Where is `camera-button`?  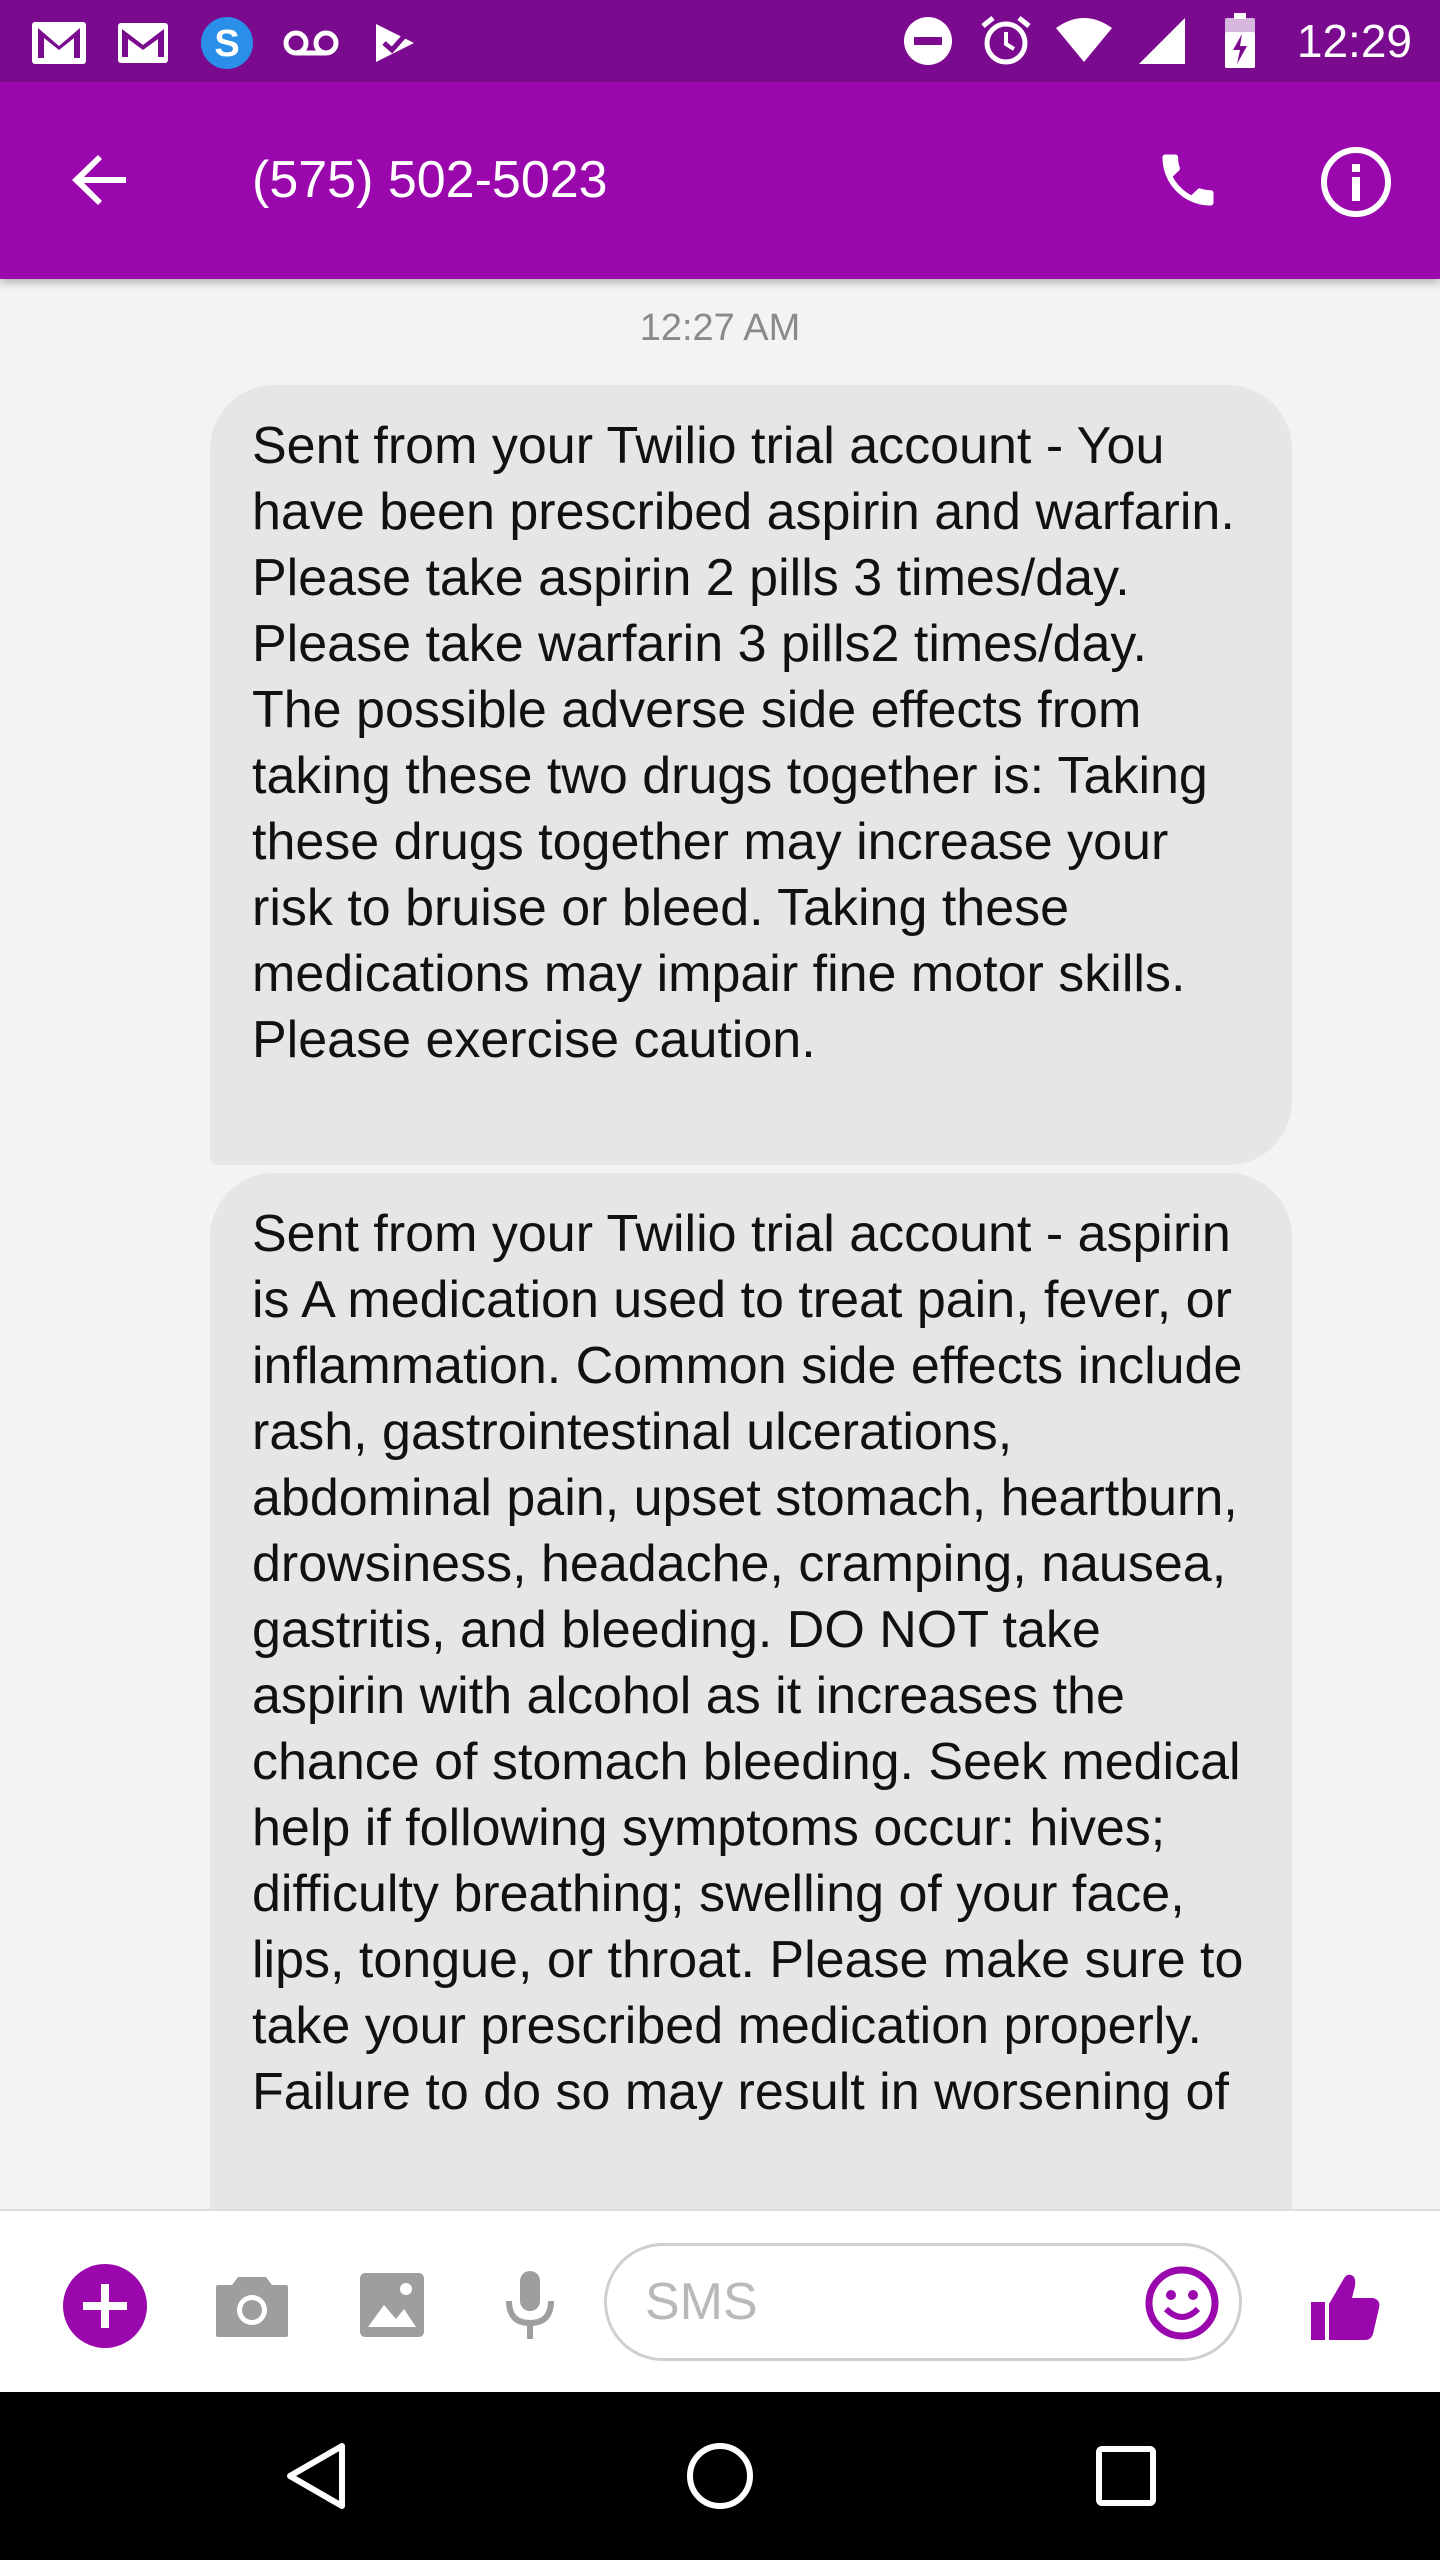
camera-button is located at coordinates (252, 2305).